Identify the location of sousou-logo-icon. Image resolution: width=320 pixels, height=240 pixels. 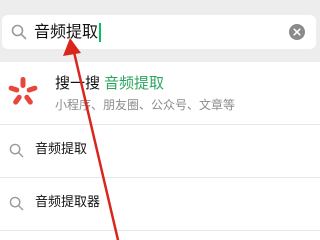
(23, 92).